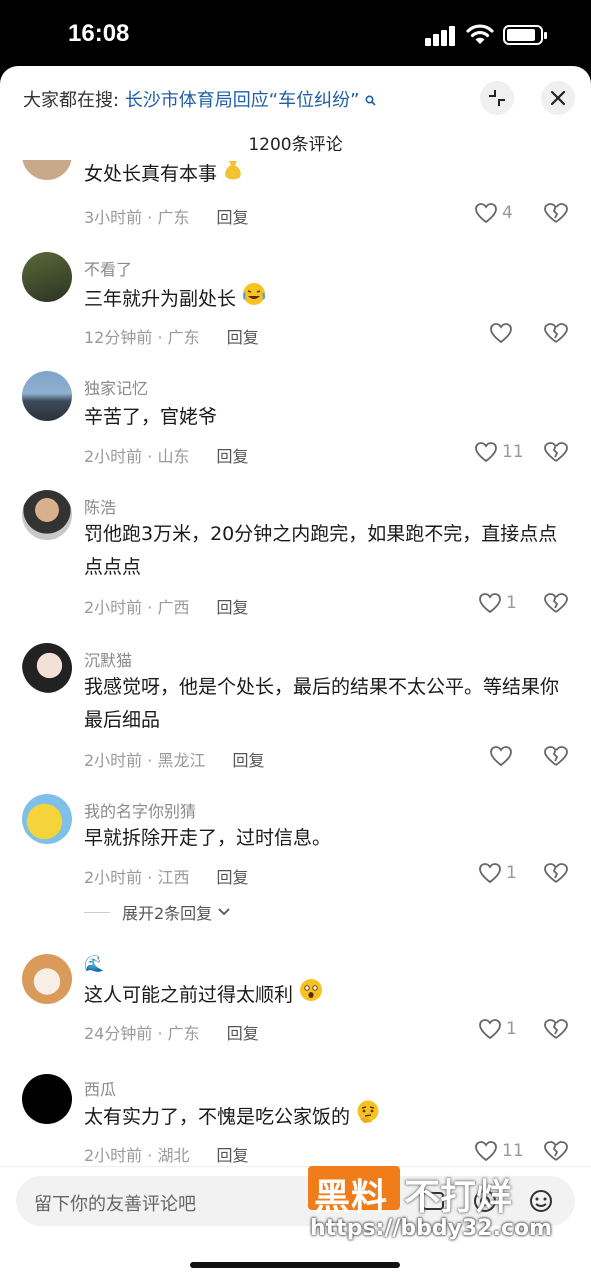 The image size is (591, 1280). I want to click on like-count: 4, so click(507, 213).